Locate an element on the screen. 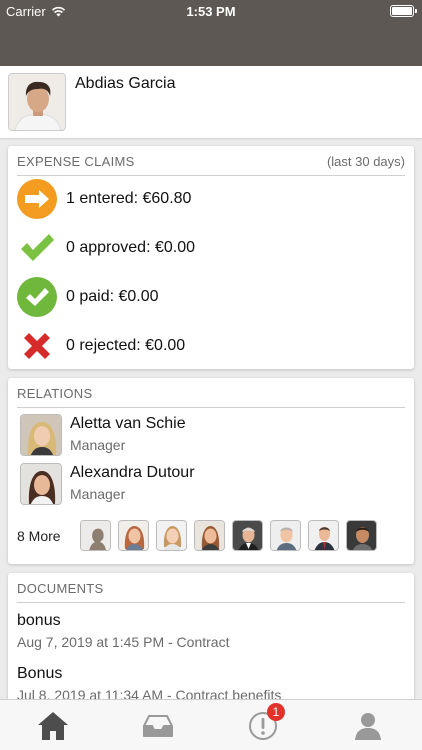 The width and height of the screenshot is (422, 750). checkmark-icon is located at coordinates (37, 247).